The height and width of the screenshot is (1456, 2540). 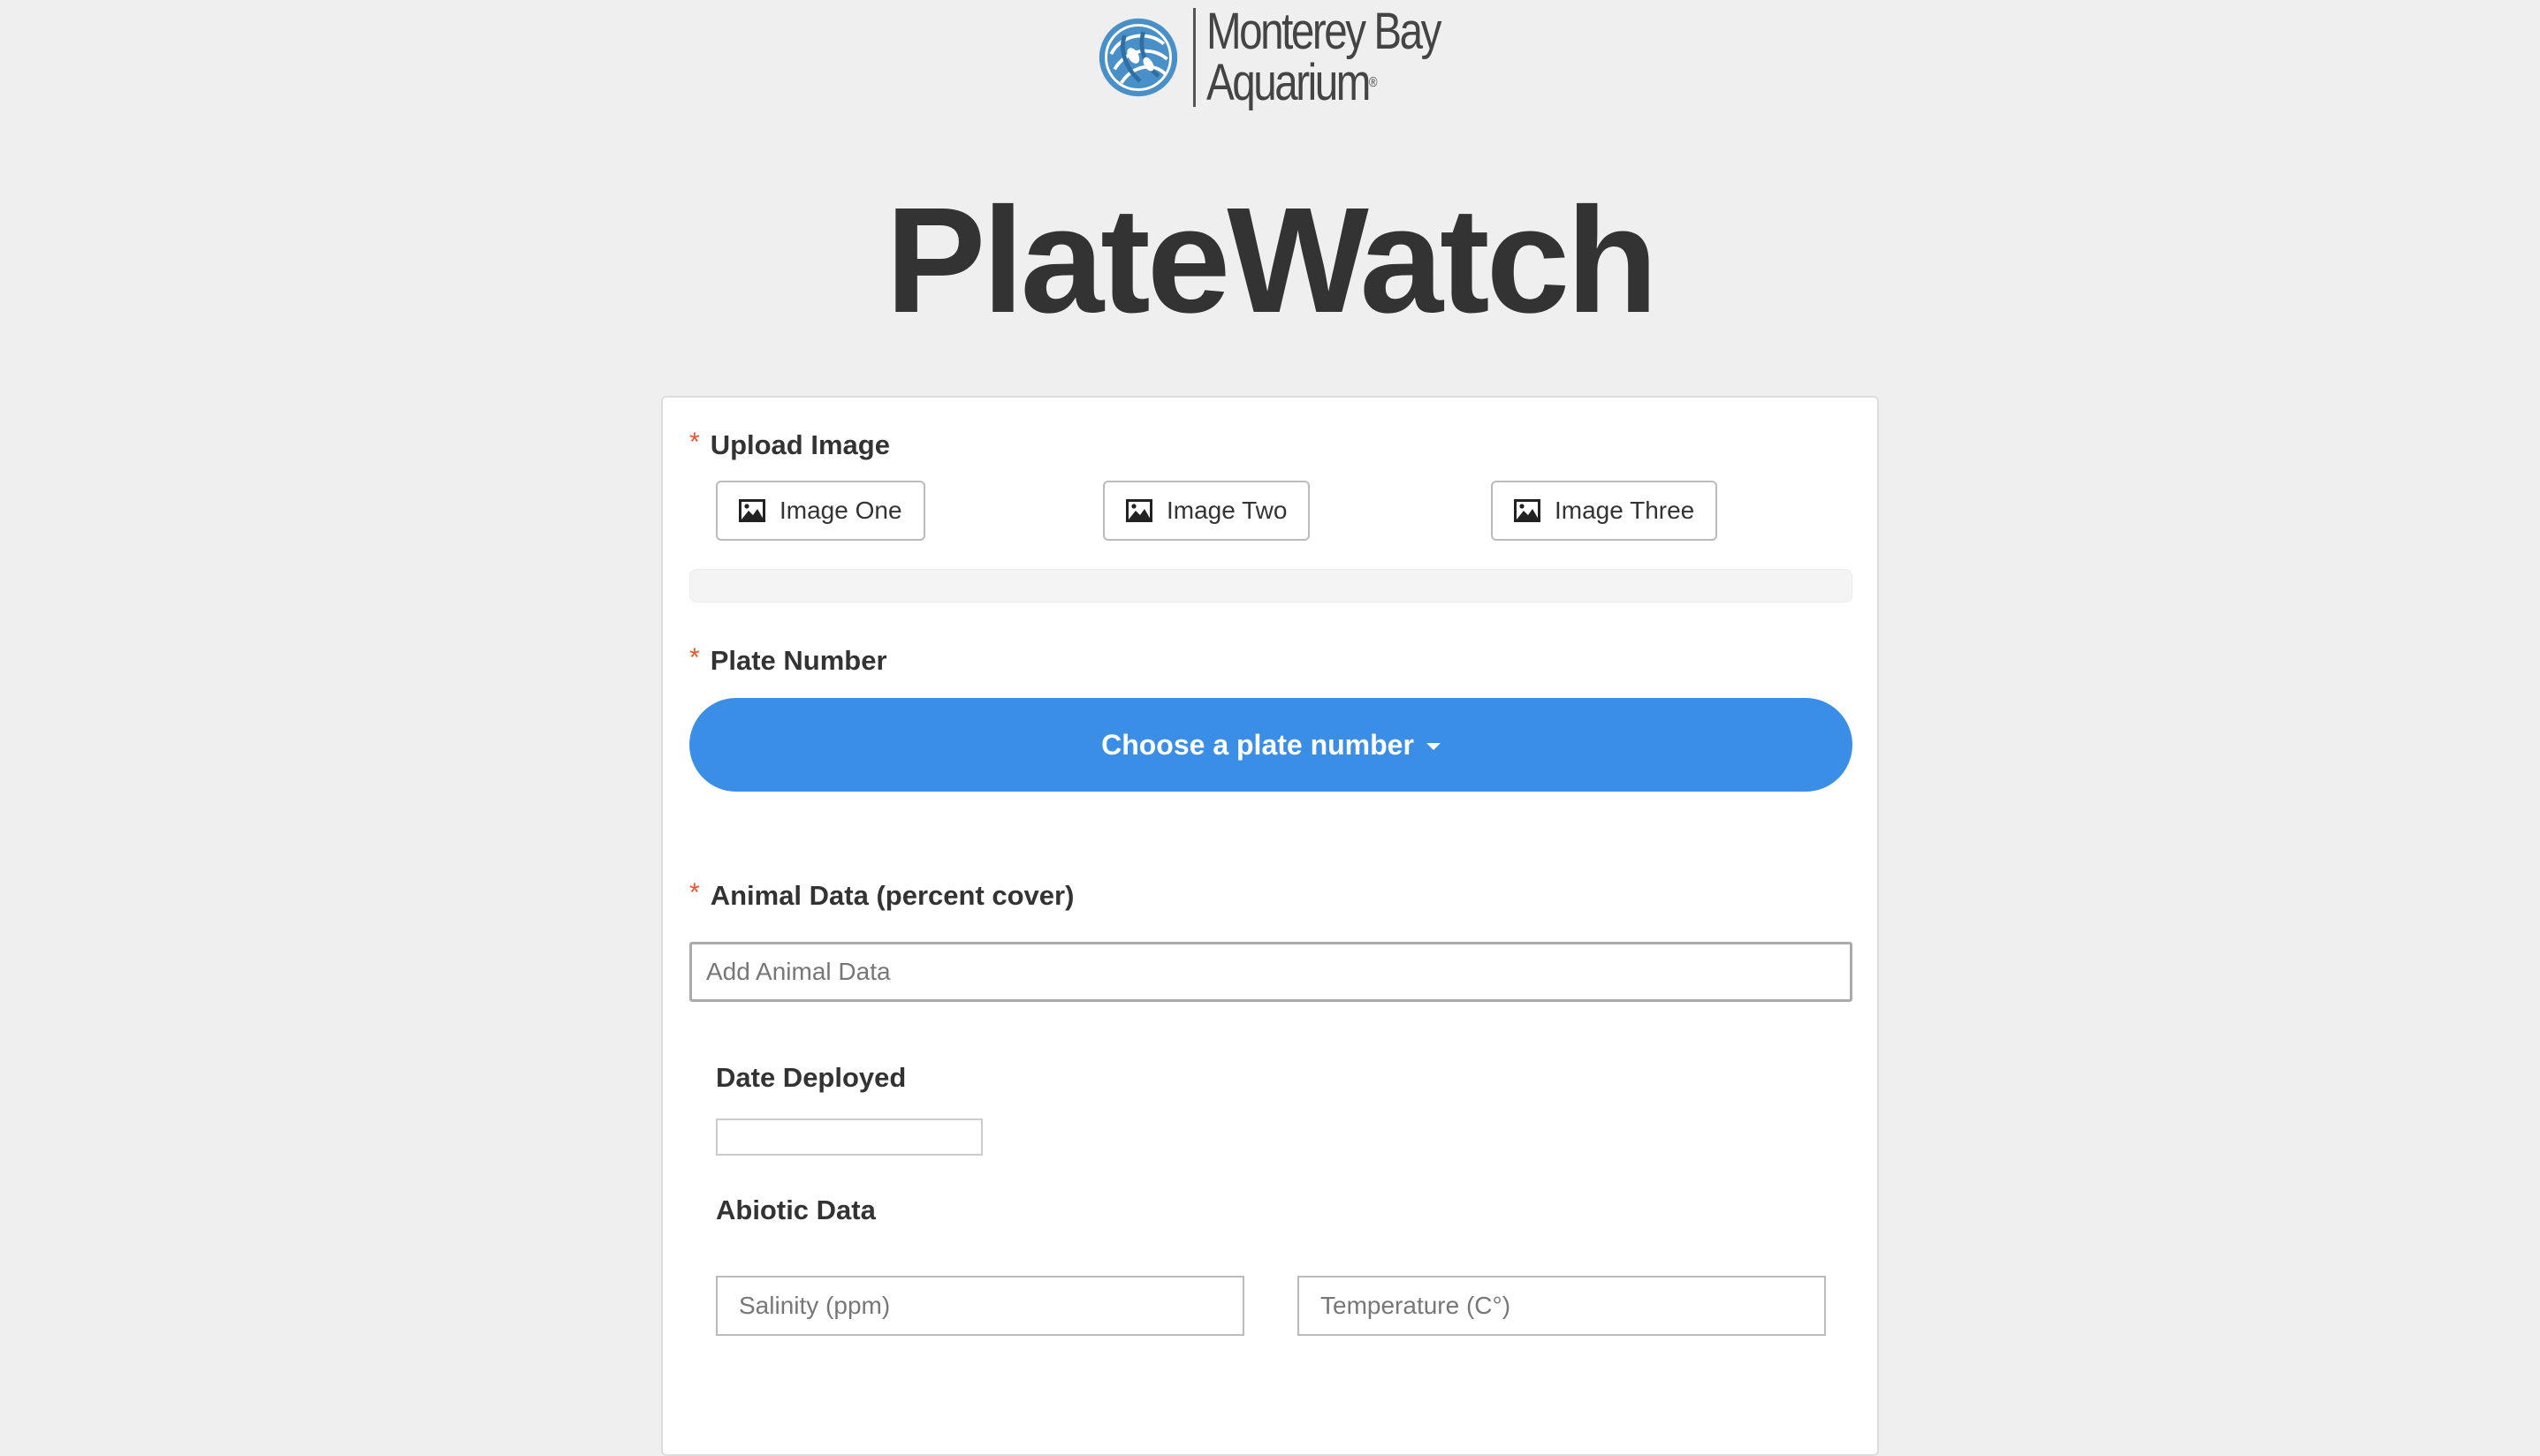 I want to click on upload-progress-bar, so click(x=1270, y=586).